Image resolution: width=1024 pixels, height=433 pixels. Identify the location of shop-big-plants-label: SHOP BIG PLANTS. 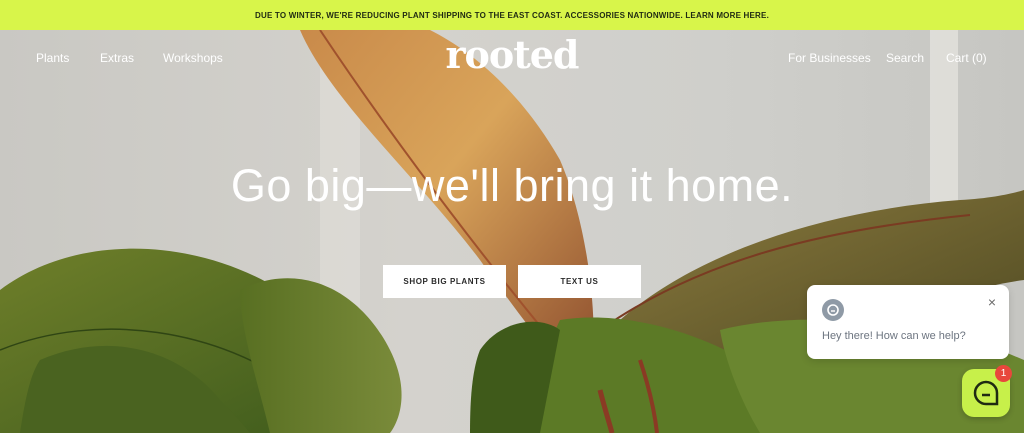
(444, 281).